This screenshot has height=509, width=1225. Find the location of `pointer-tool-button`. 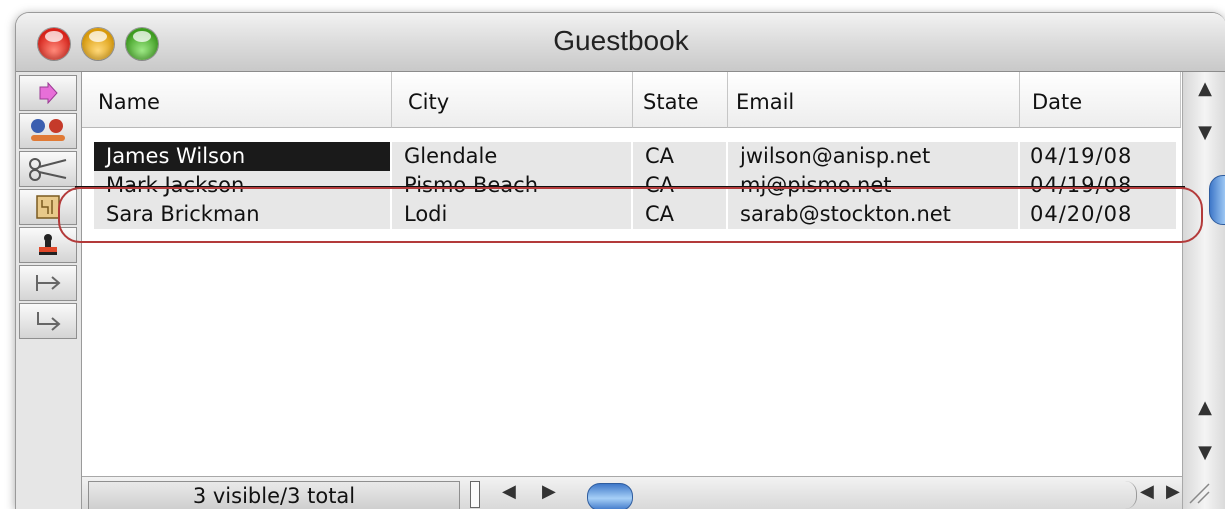

pointer-tool-button is located at coordinates (48, 93).